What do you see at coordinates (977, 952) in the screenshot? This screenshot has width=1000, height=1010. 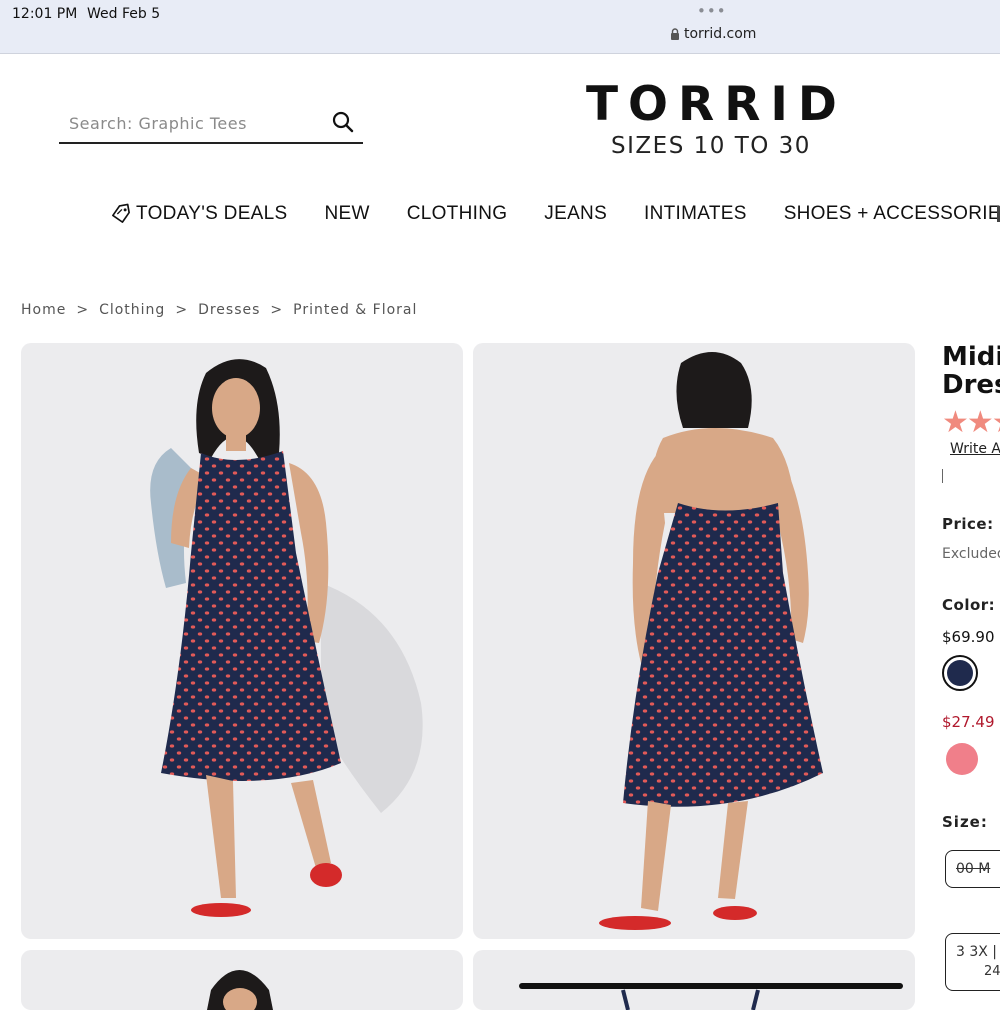 I see `size-option-label: 3 3X |` at bounding box center [977, 952].